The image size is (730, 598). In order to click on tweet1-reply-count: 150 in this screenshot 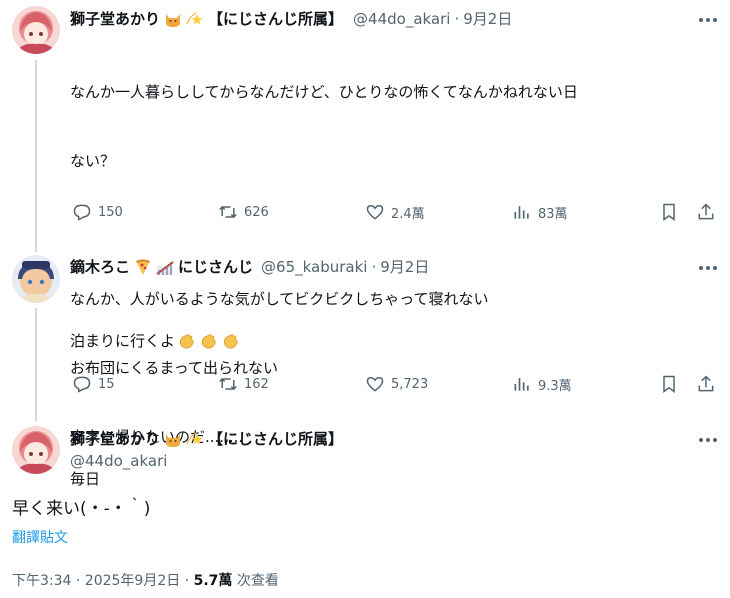, I will do `click(110, 212)`.